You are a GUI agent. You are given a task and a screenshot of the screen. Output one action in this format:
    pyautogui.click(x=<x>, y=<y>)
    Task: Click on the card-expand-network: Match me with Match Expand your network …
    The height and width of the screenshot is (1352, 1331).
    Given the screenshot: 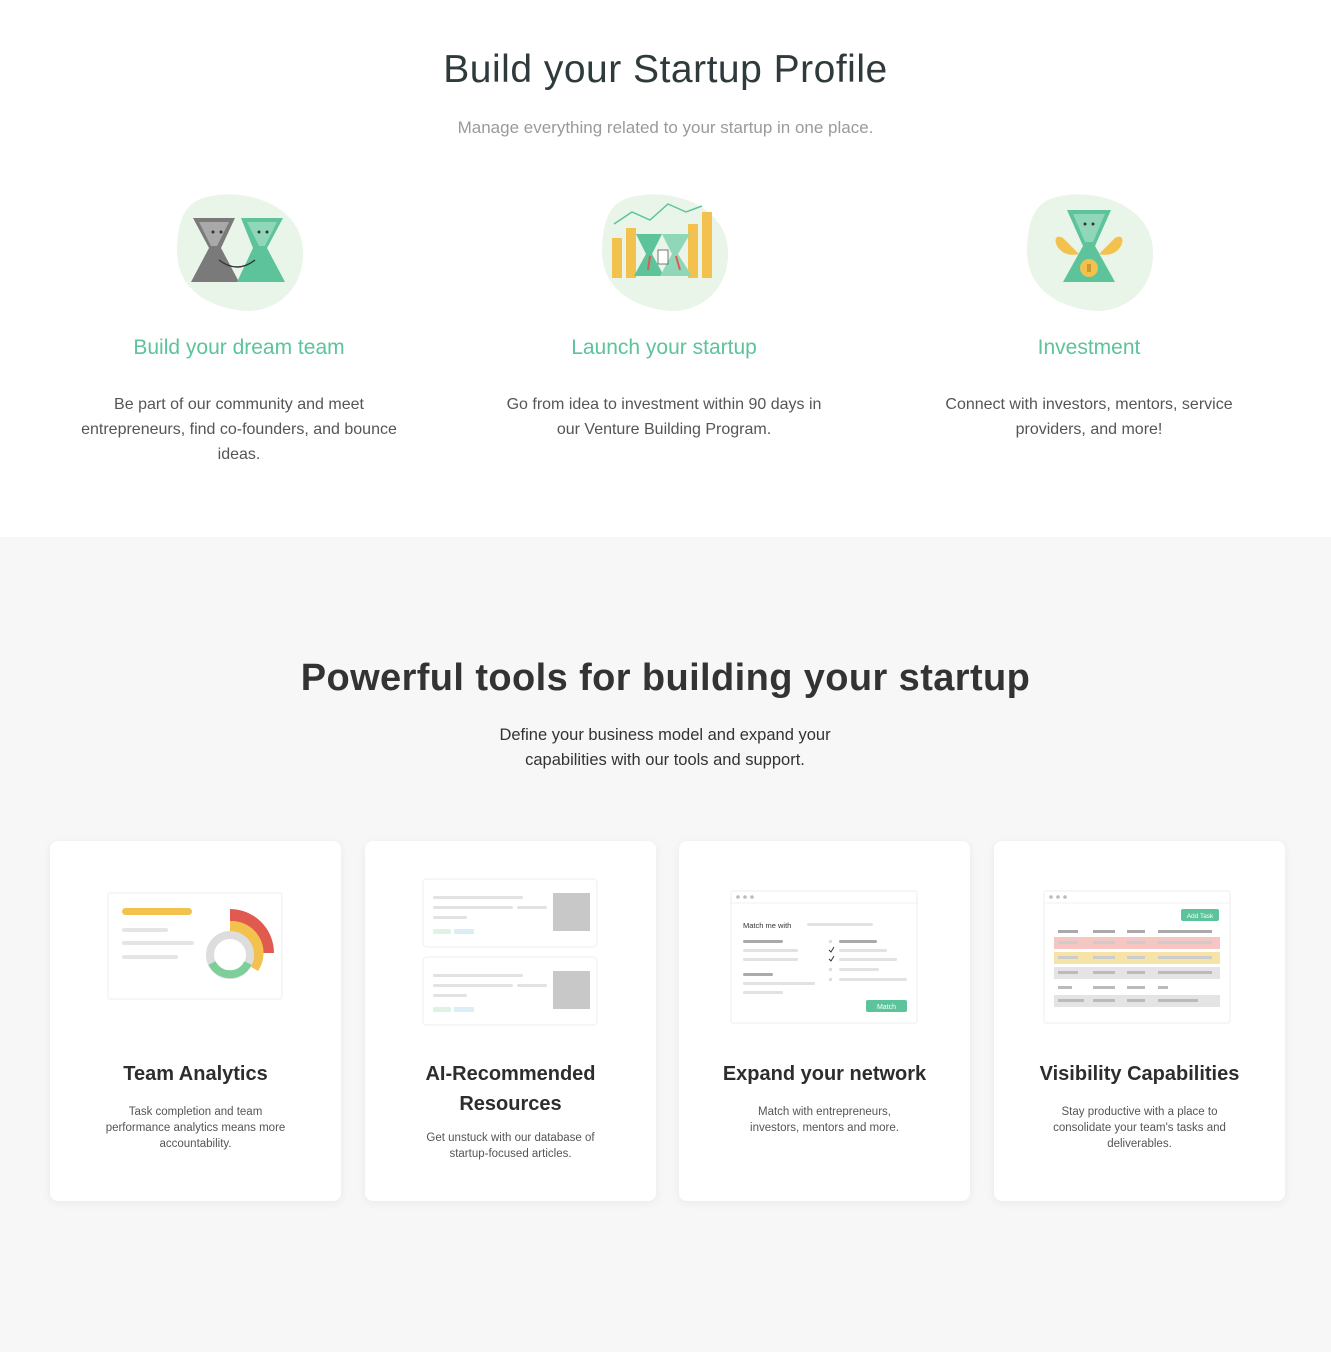 What is the action you would take?
    pyautogui.click(x=824, y=1021)
    